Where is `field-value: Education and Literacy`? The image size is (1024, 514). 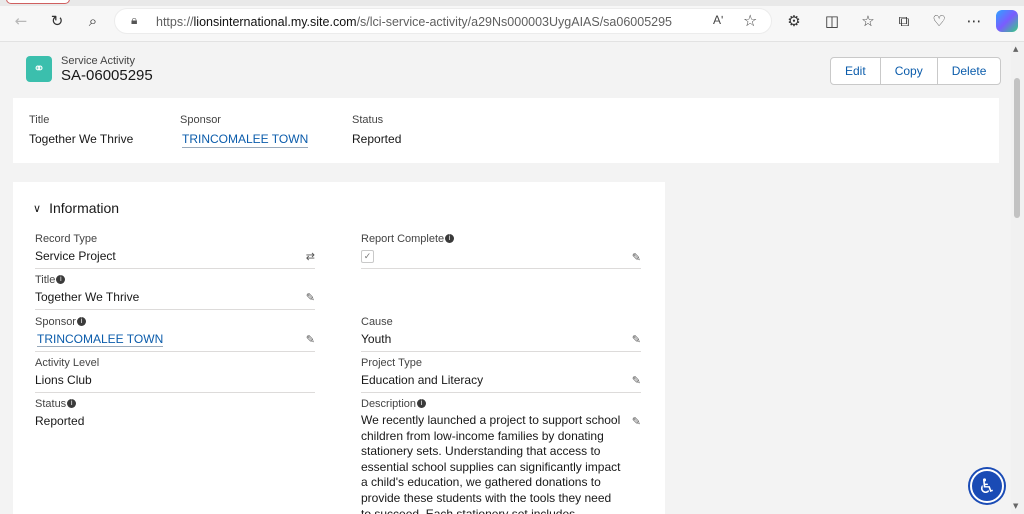
field-value: Education and Literacy is located at coordinates (422, 380).